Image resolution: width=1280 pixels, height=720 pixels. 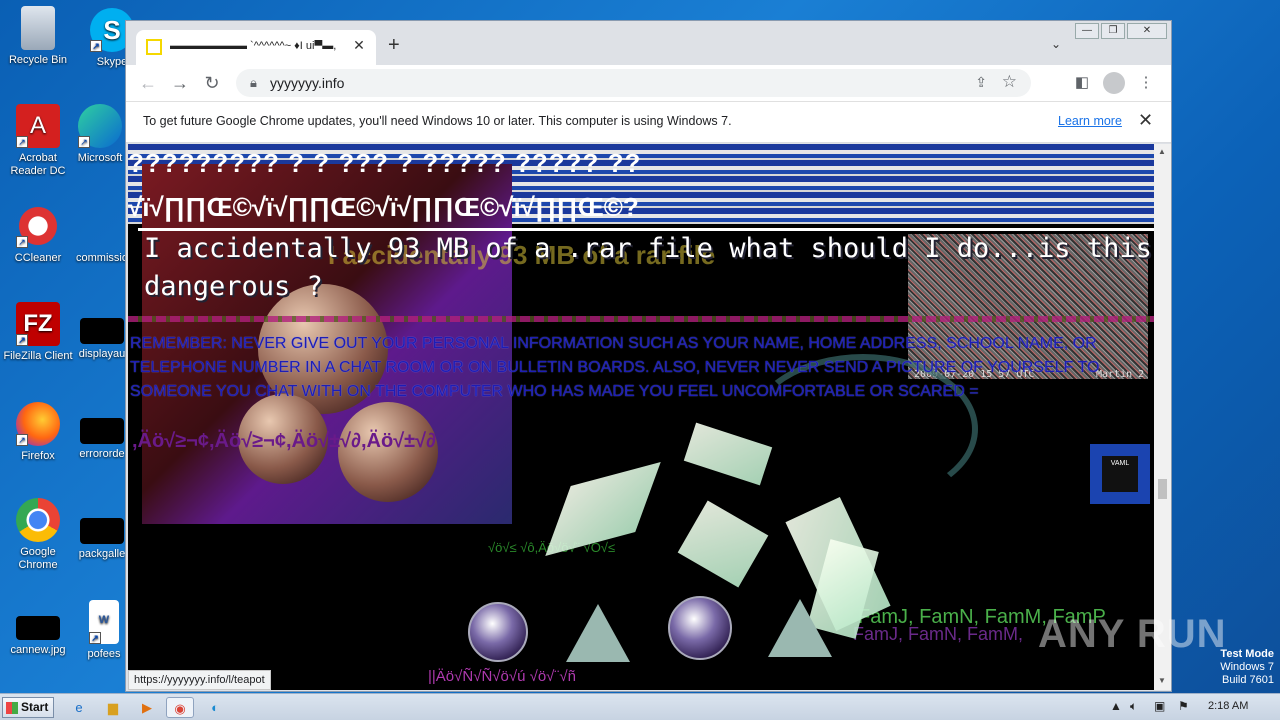 What do you see at coordinates (199, 680) in the screenshot?
I see `link-status-bubble: https://yyyyyyy.info/l/teapot` at bounding box center [199, 680].